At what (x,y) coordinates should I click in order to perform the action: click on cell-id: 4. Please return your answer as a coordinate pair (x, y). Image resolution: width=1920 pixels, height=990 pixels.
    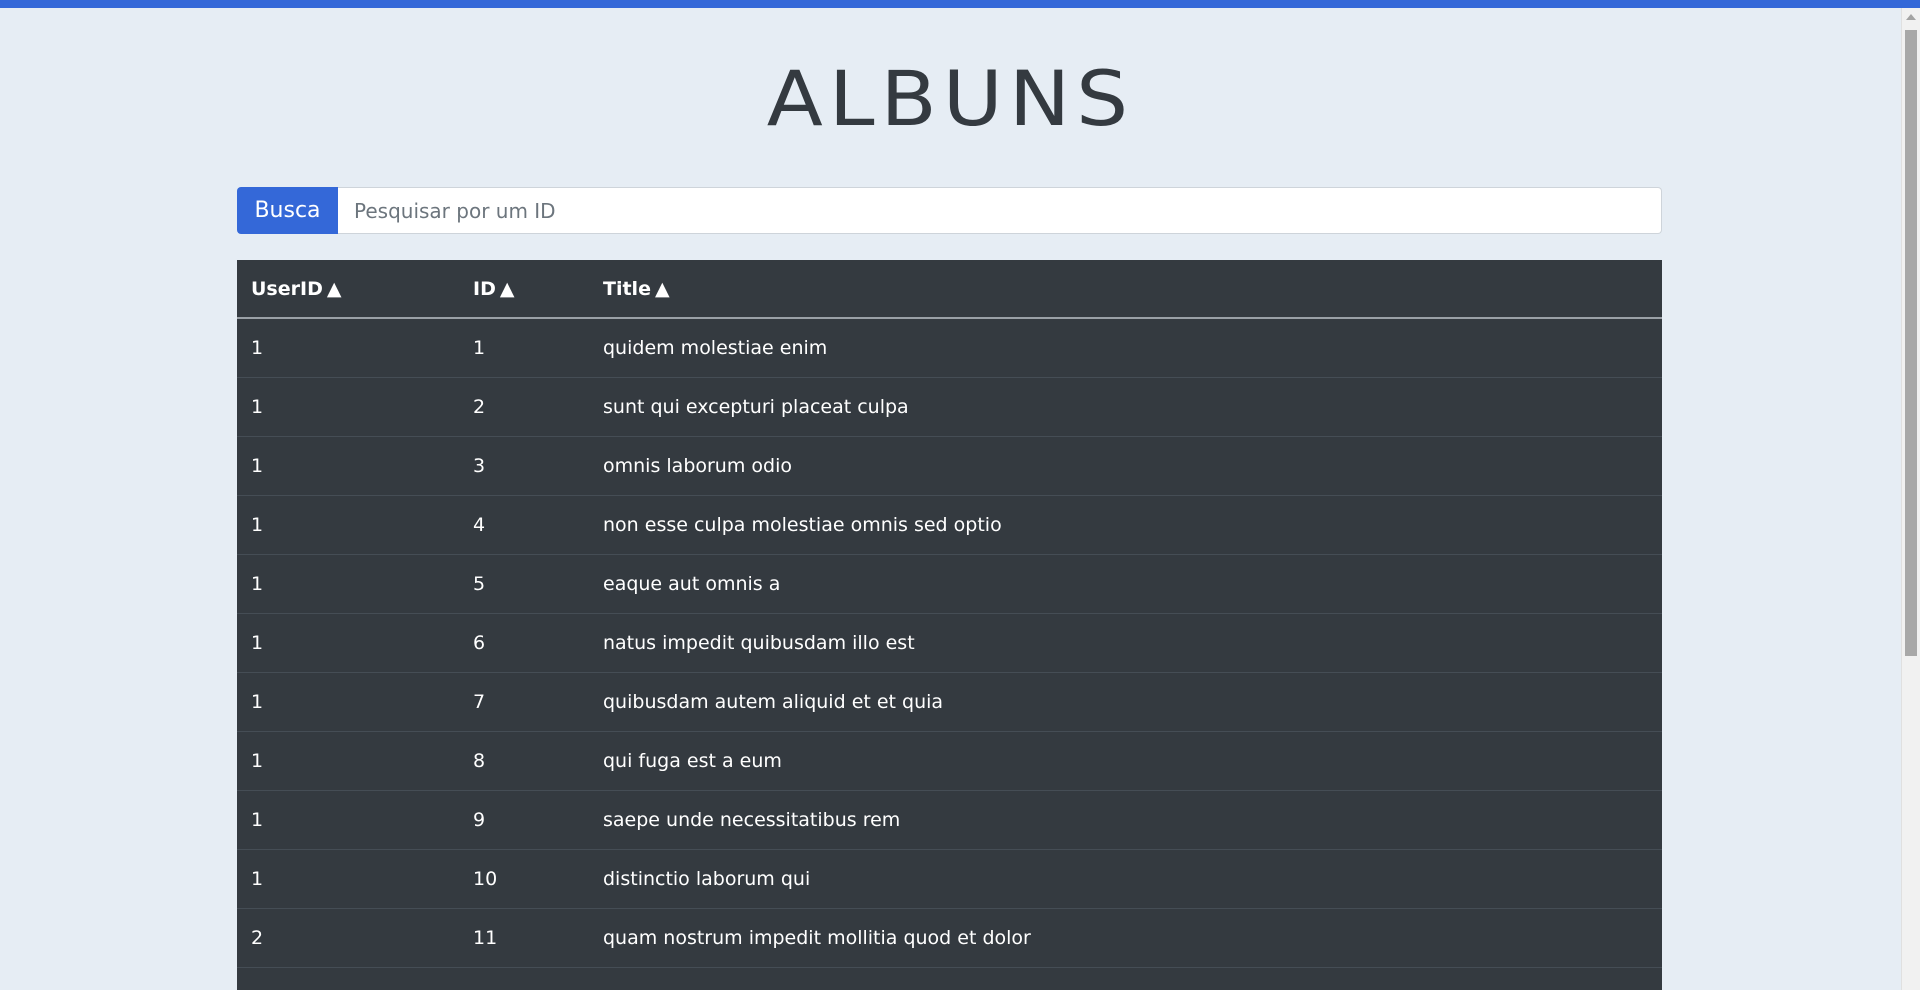
    Looking at the image, I should click on (524, 524).